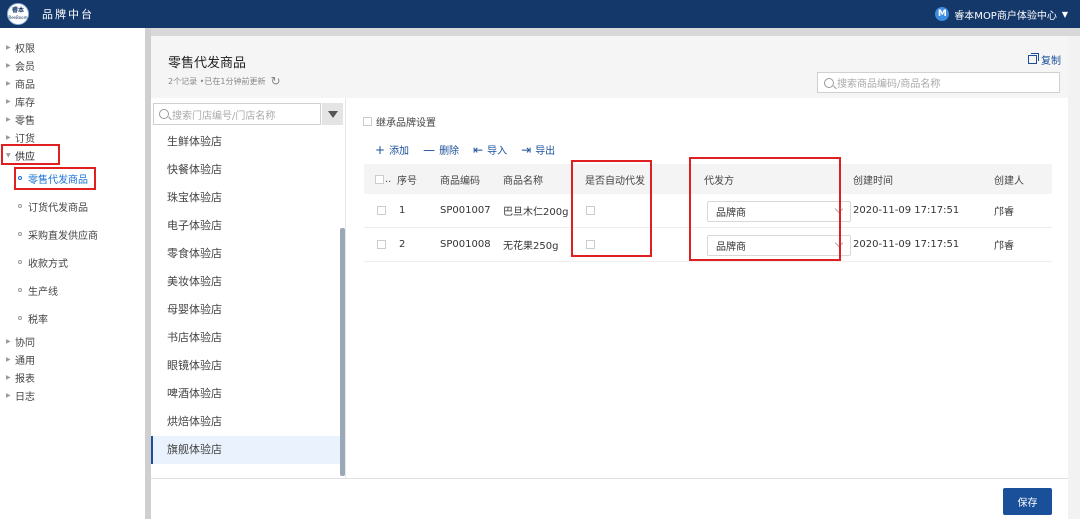  I want to click on table-header: .. 序号 商品编码 商品名称 是否自动代发 代发方 创建时间 创建人, so click(708, 179).